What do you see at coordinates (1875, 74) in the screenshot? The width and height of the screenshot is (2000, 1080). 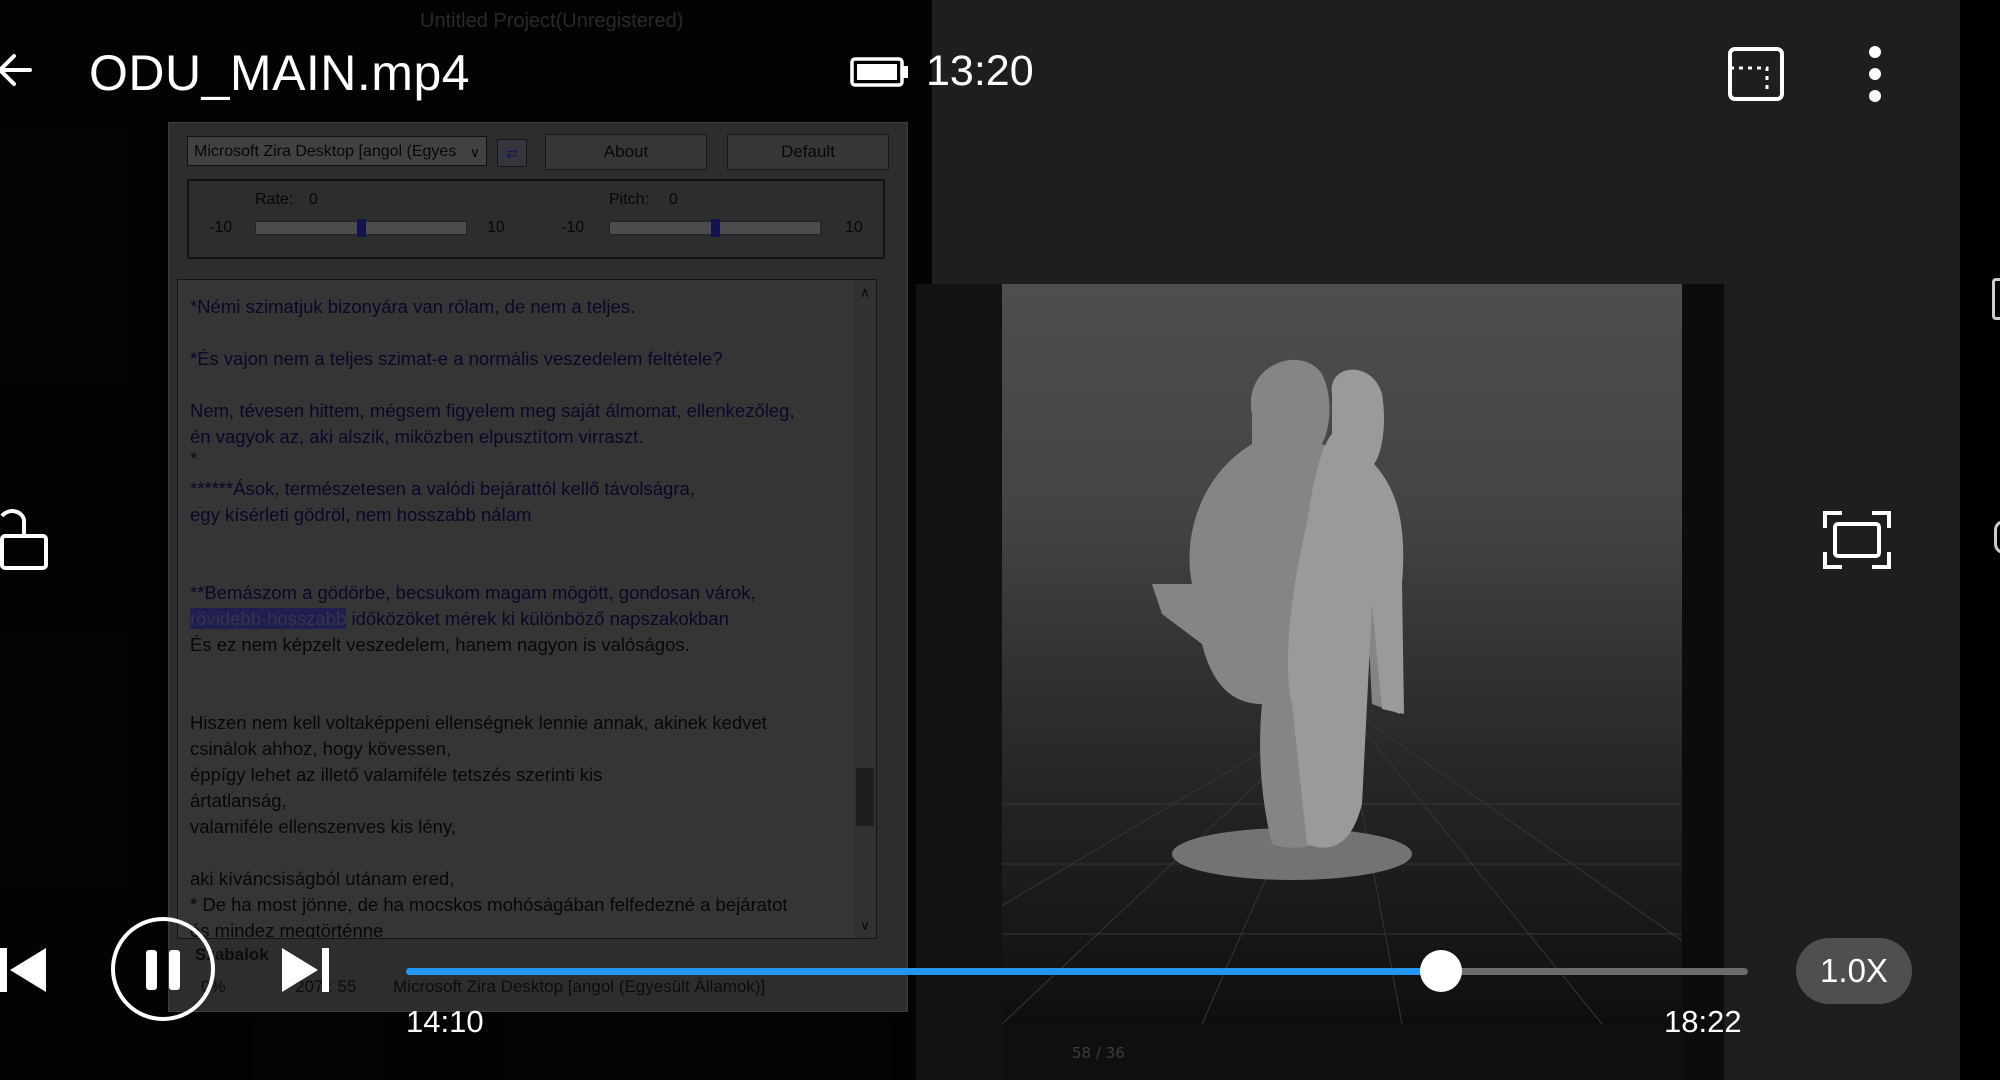 I see `more-vert-icon` at bounding box center [1875, 74].